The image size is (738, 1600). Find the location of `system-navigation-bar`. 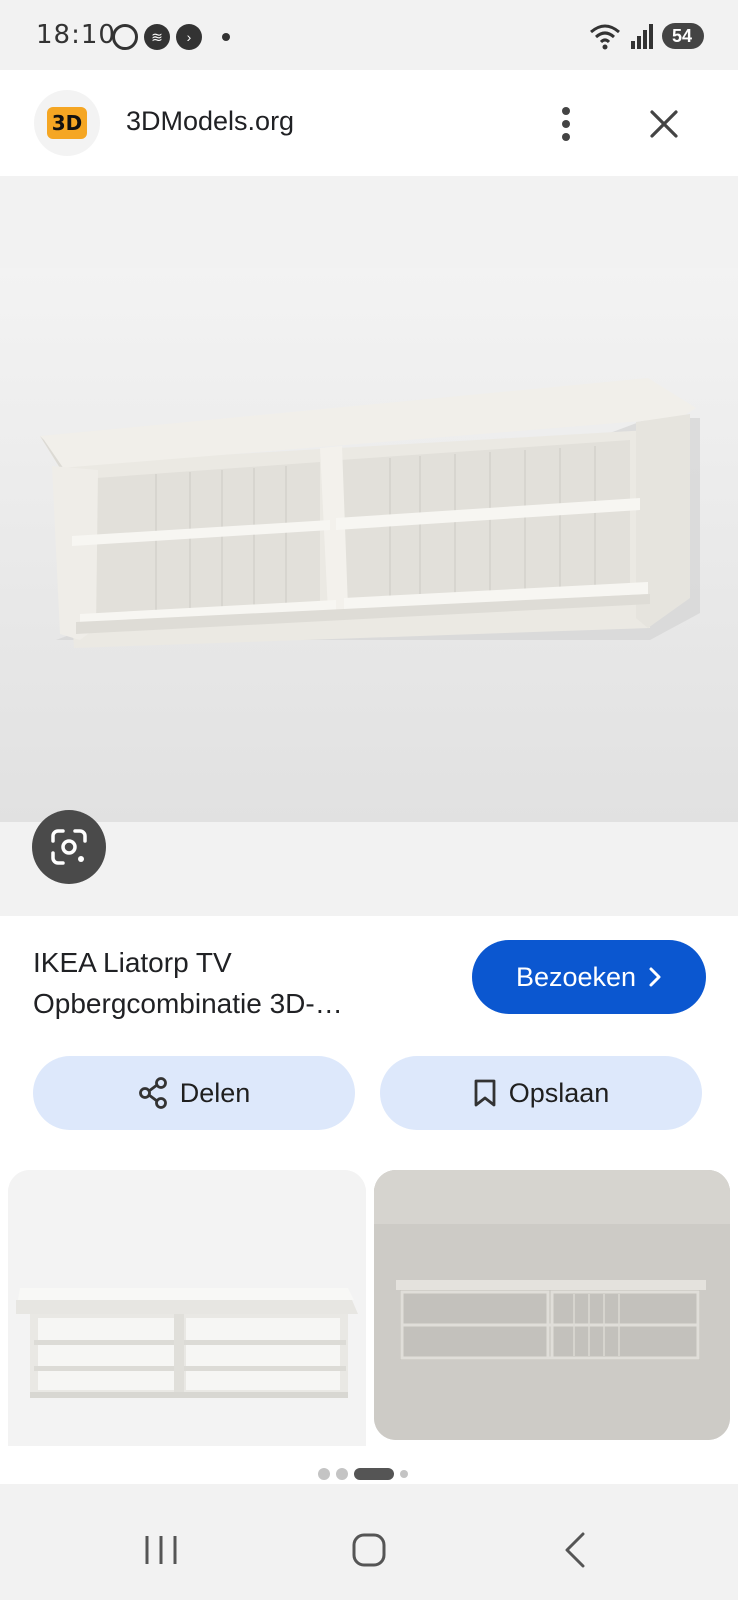

system-navigation-bar is located at coordinates (369, 1550).